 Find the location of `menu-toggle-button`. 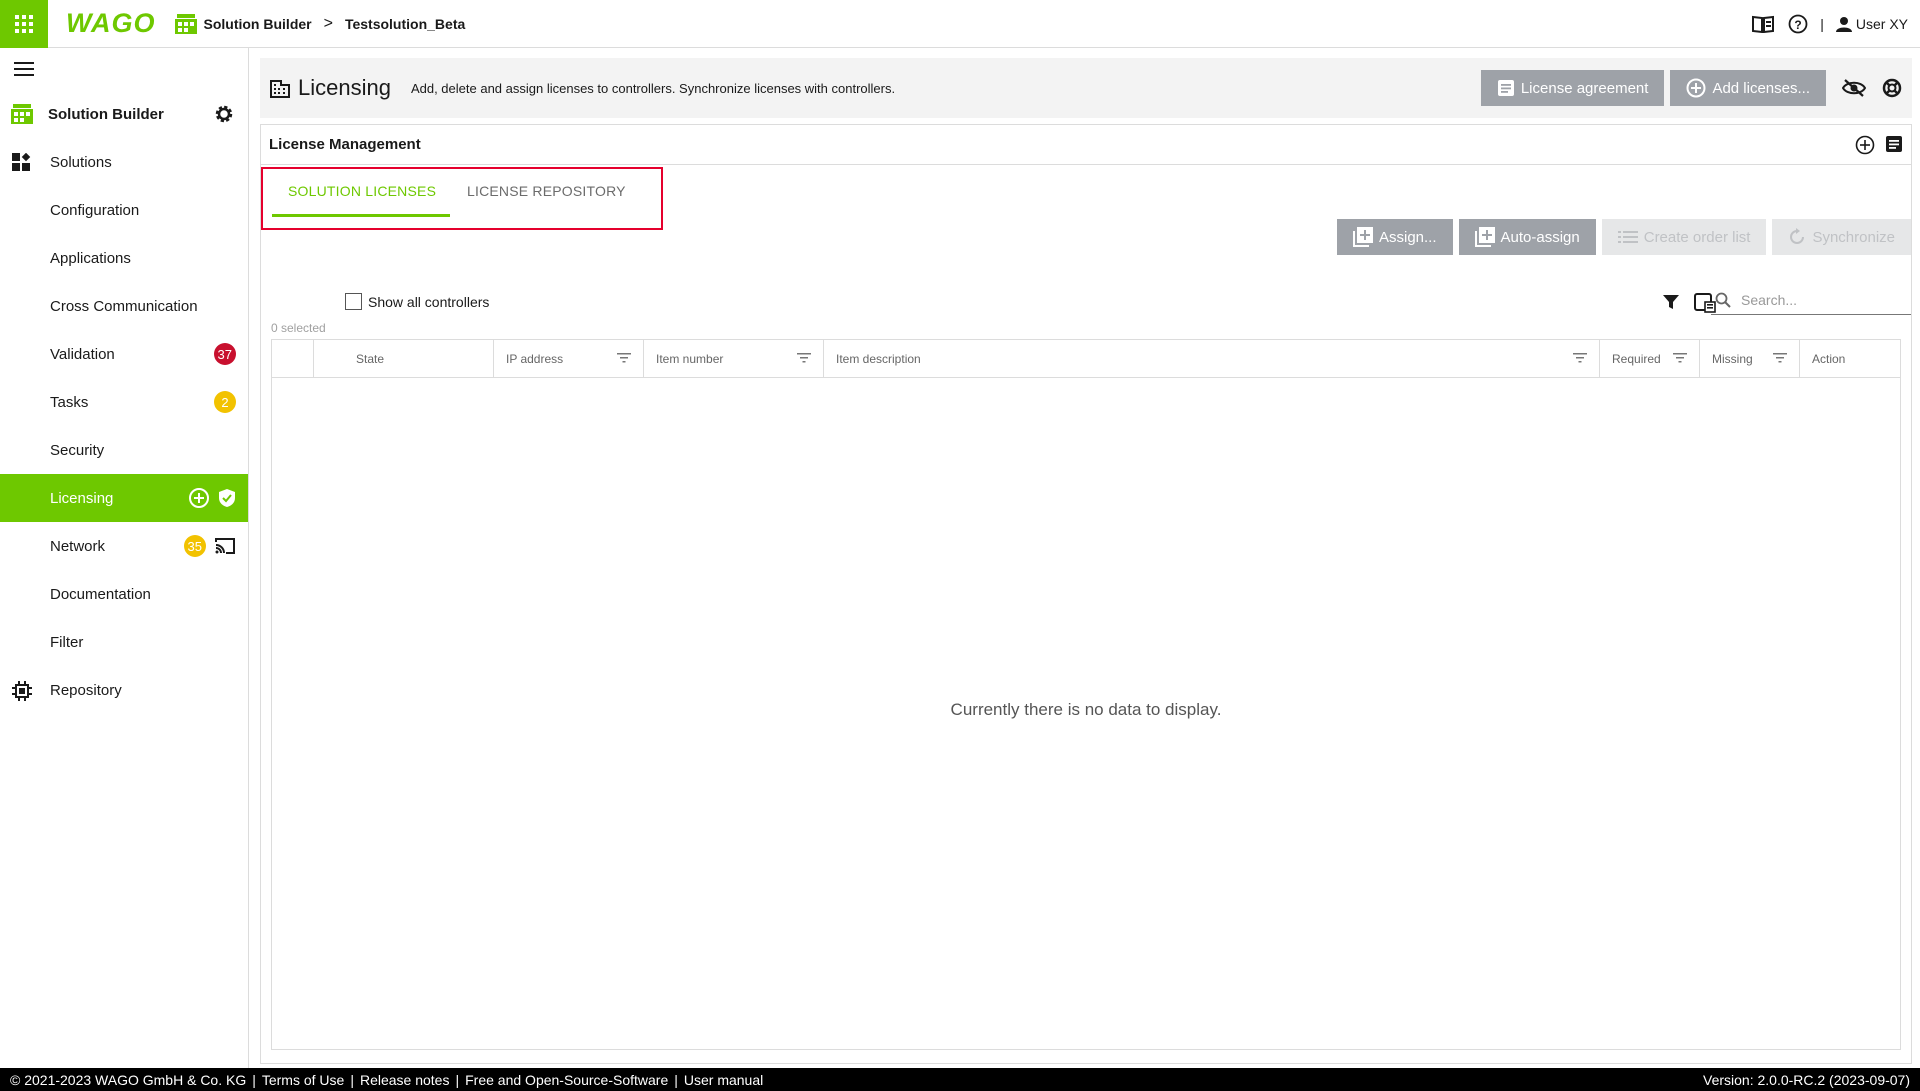

menu-toggle-button is located at coordinates (124, 69).